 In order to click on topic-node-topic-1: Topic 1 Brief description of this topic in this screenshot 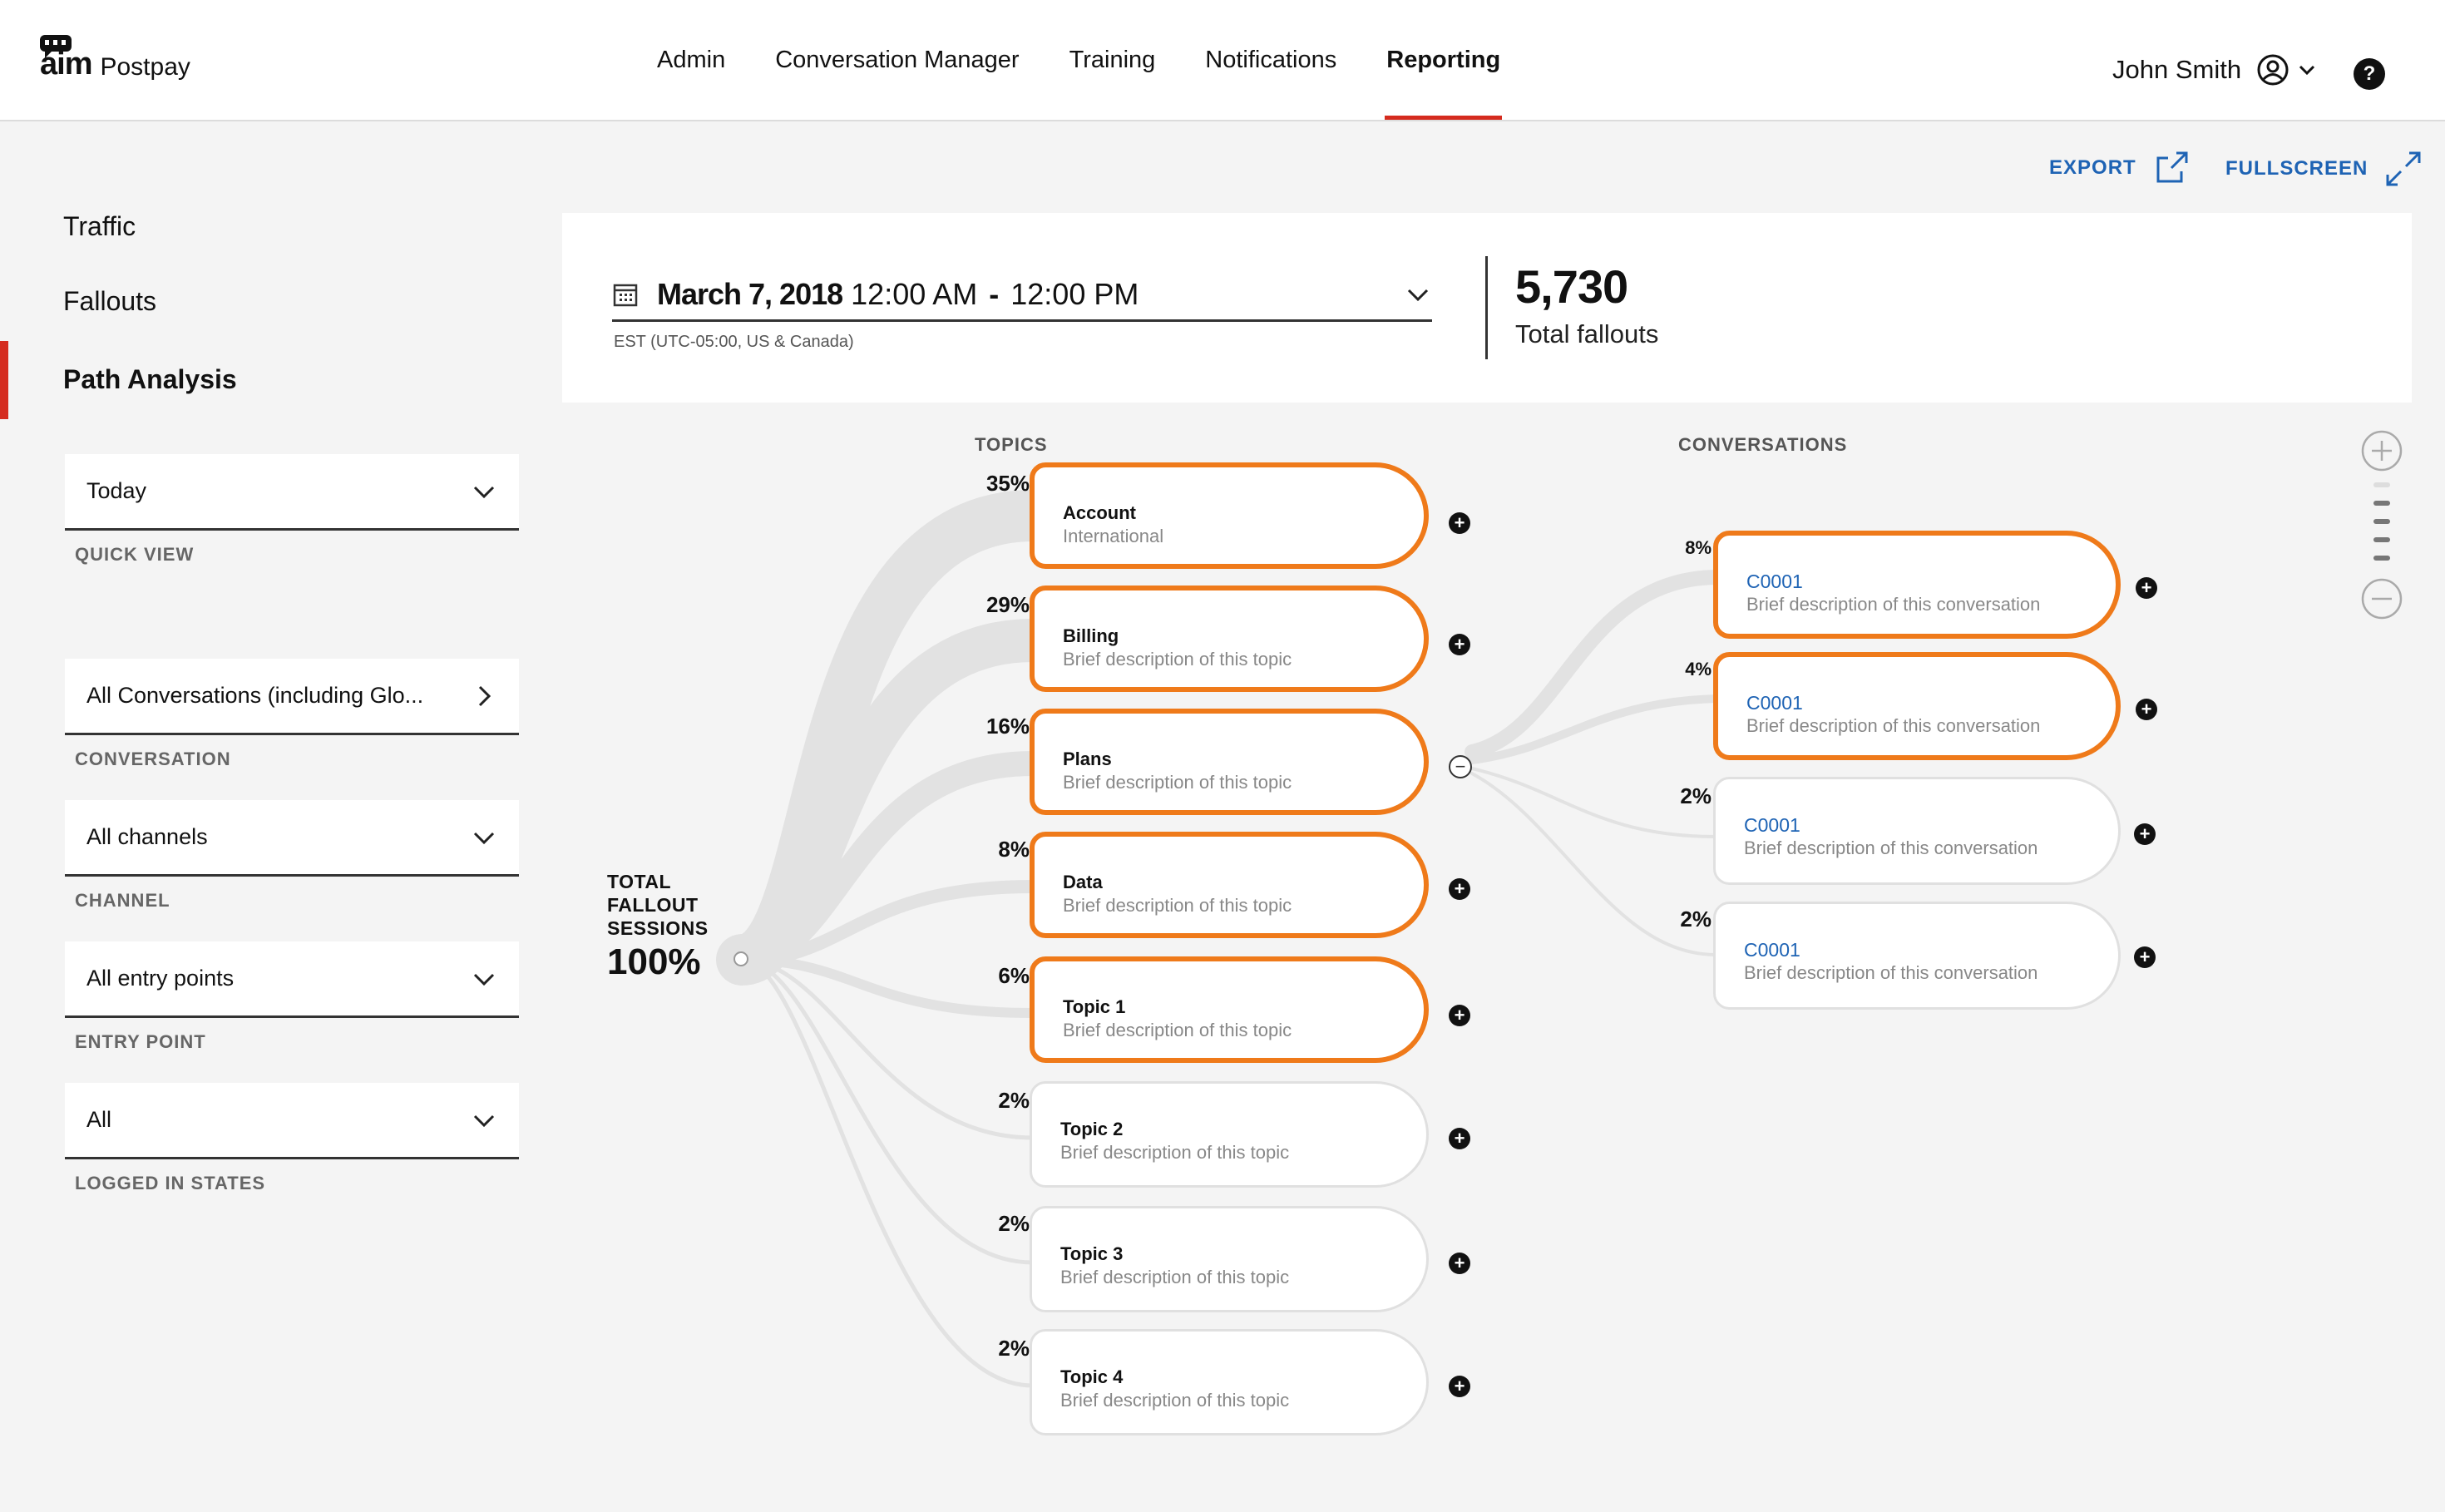, I will do `click(1229, 1009)`.